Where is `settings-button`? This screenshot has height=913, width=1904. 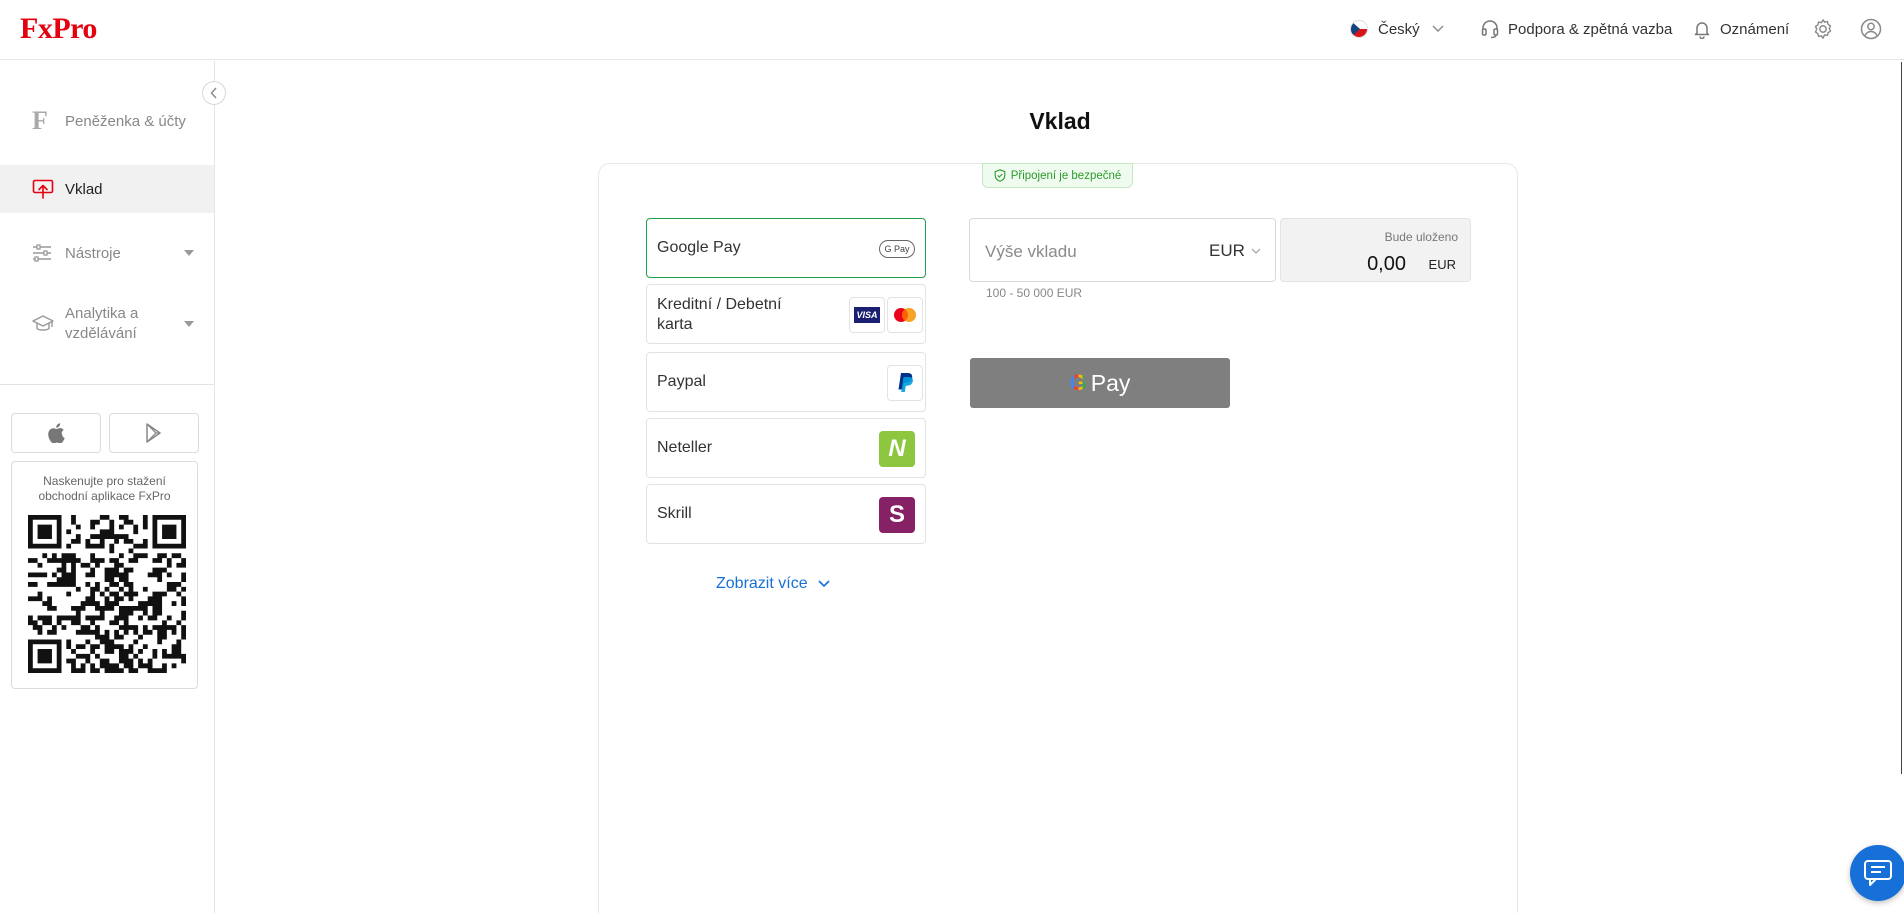
settings-button is located at coordinates (1823, 29).